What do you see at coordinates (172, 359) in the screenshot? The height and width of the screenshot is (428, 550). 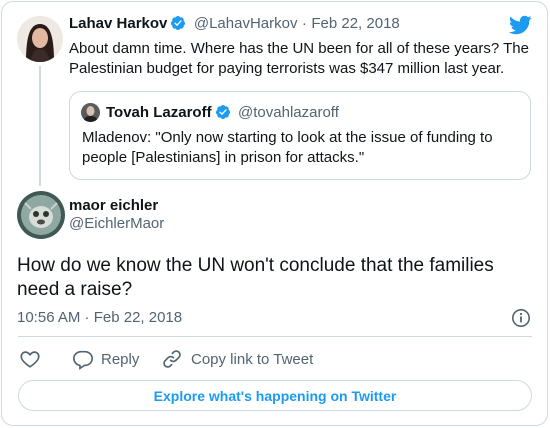 I see `link-icon` at bounding box center [172, 359].